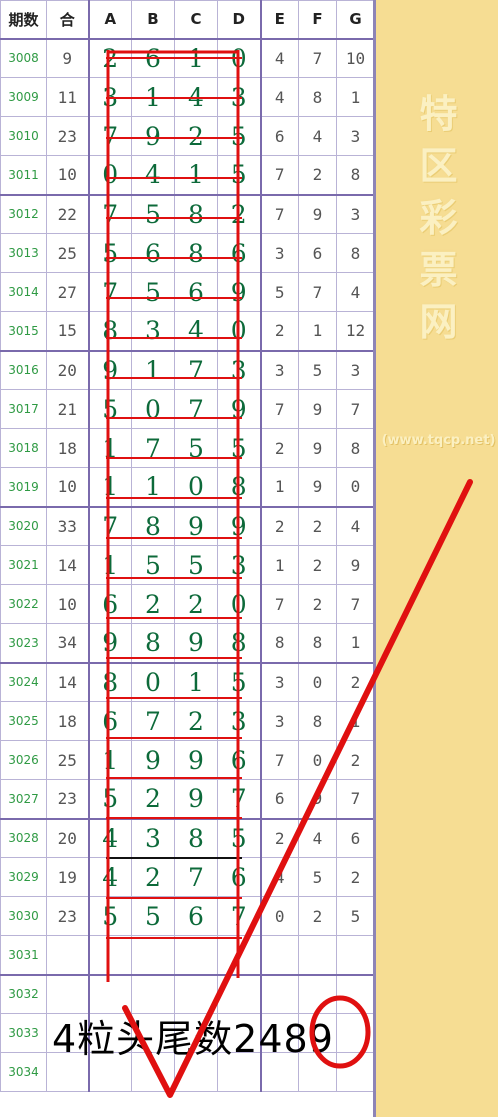 The width and height of the screenshot is (498, 1117). Describe the element at coordinates (196, 58) in the screenshot. I see `cell-c: 1` at that location.